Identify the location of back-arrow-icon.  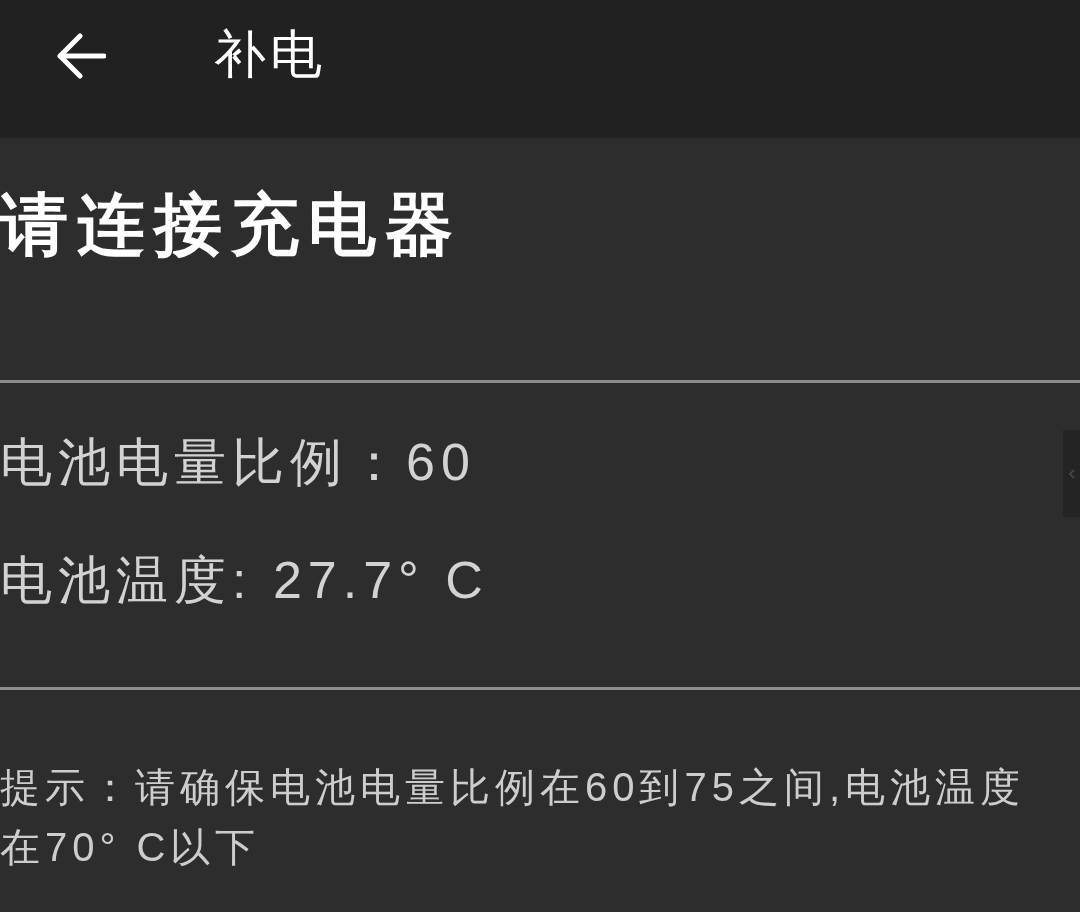
(81, 56).